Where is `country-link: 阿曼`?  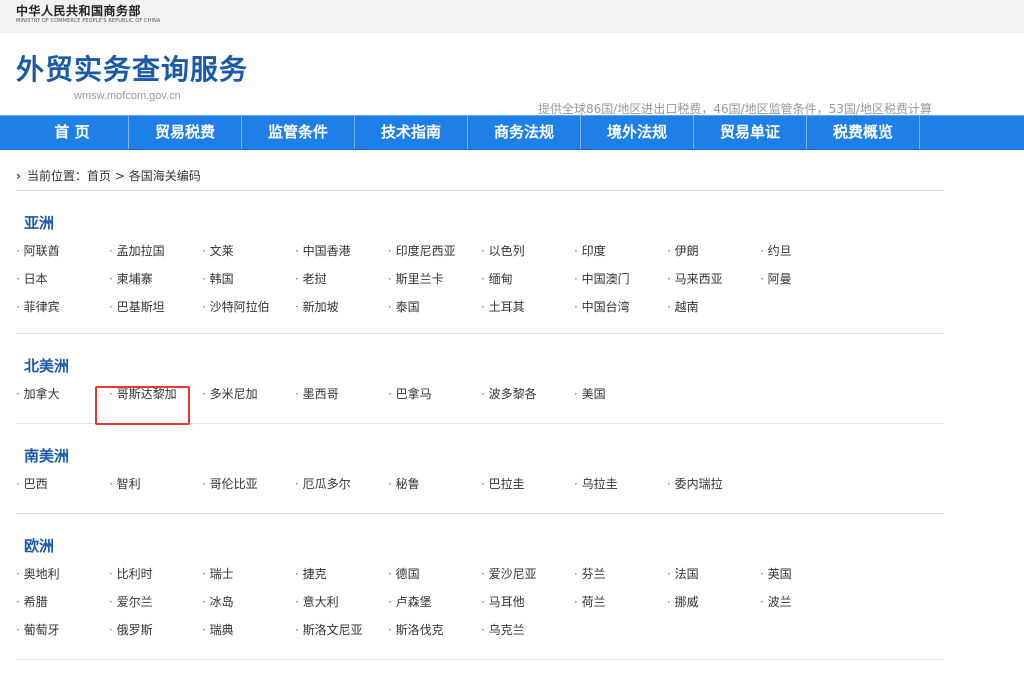
country-link: 阿曼 is located at coordinates (806, 279).